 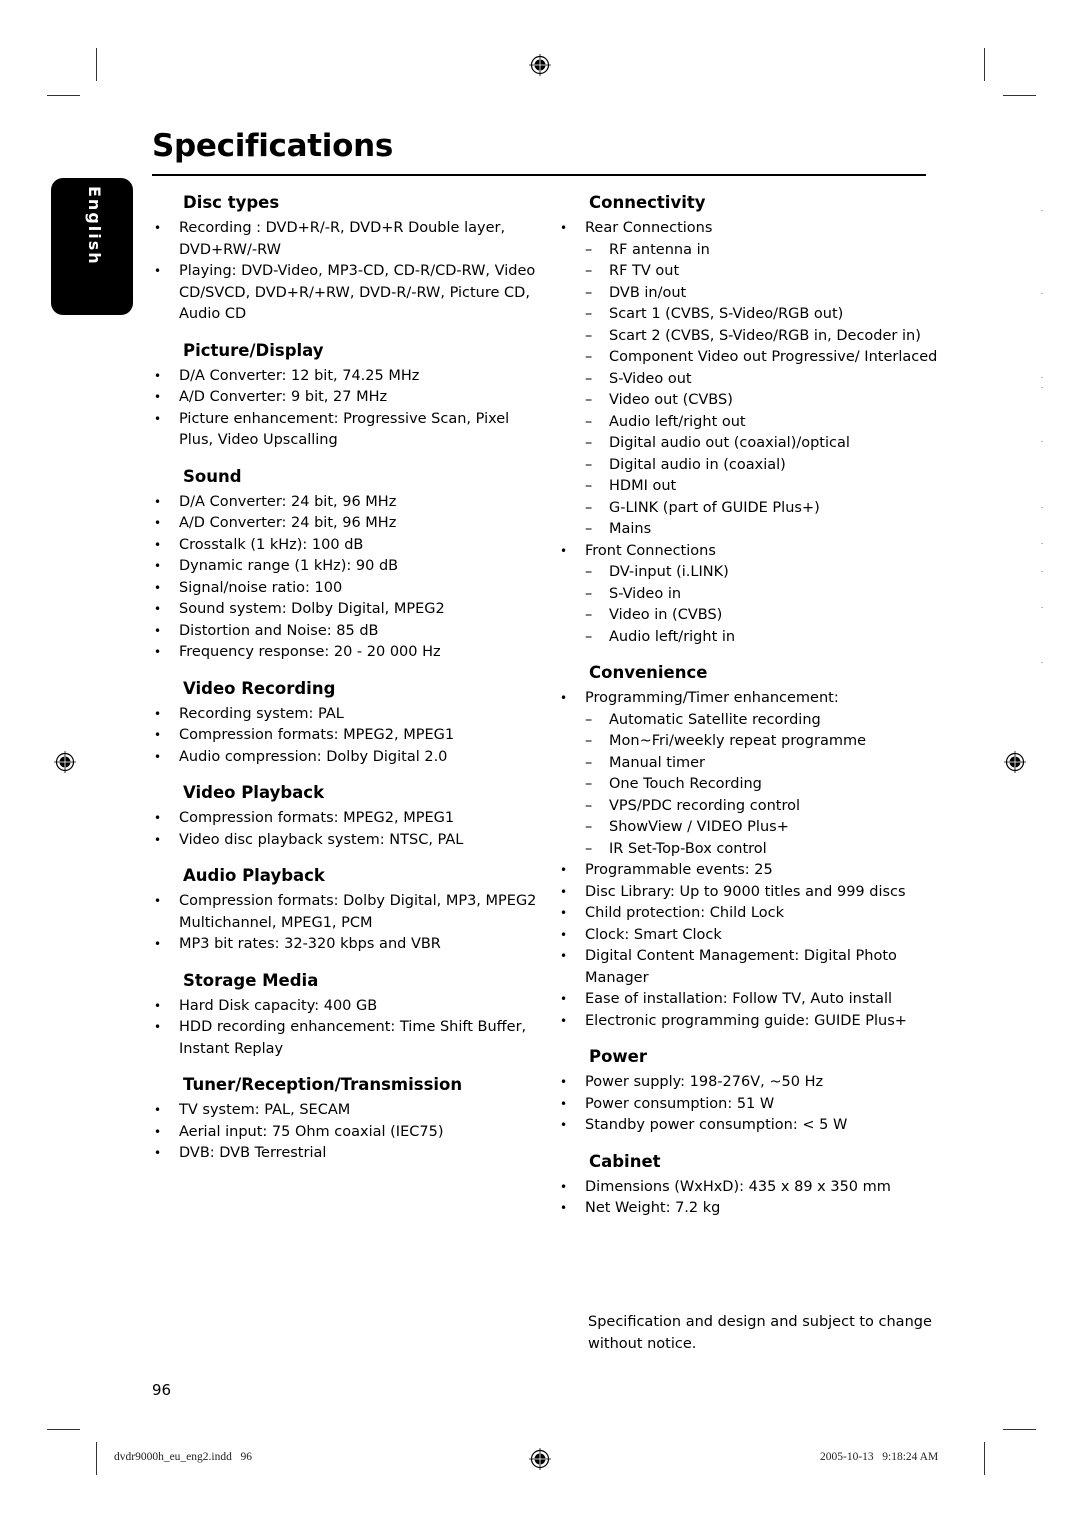 What do you see at coordinates (761, 573) in the screenshot?
I see `spec-subitem: – DV-input (i.LINK)` at bounding box center [761, 573].